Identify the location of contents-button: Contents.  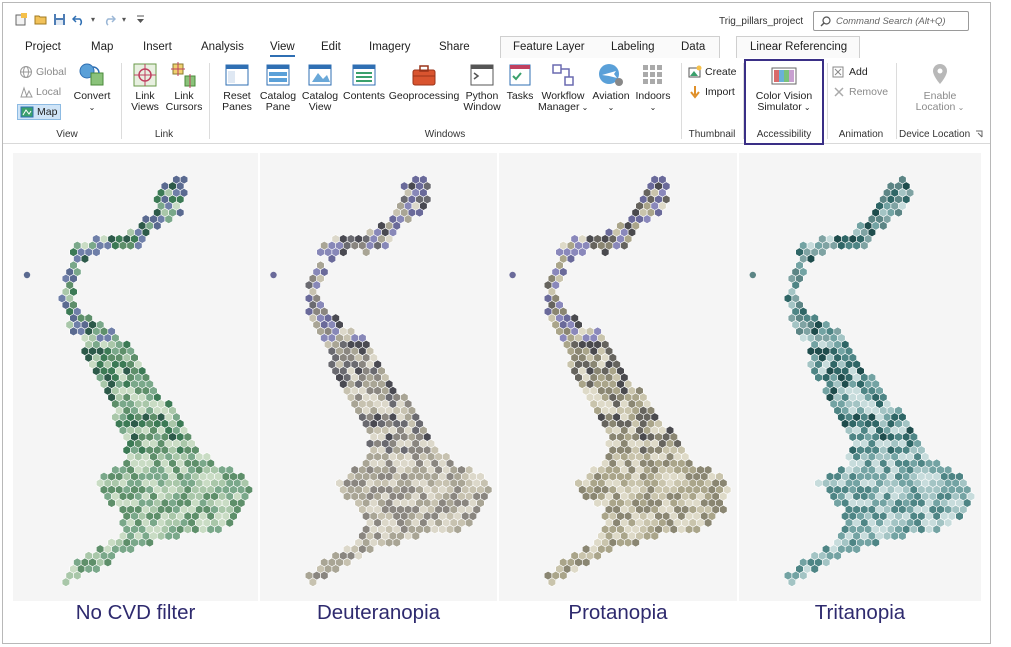
(364, 82).